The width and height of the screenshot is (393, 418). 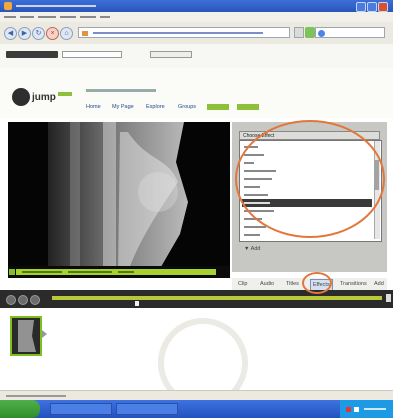 What do you see at coordinates (90, 272) in the screenshot?
I see `clip-effect-label` at bounding box center [90, 272].